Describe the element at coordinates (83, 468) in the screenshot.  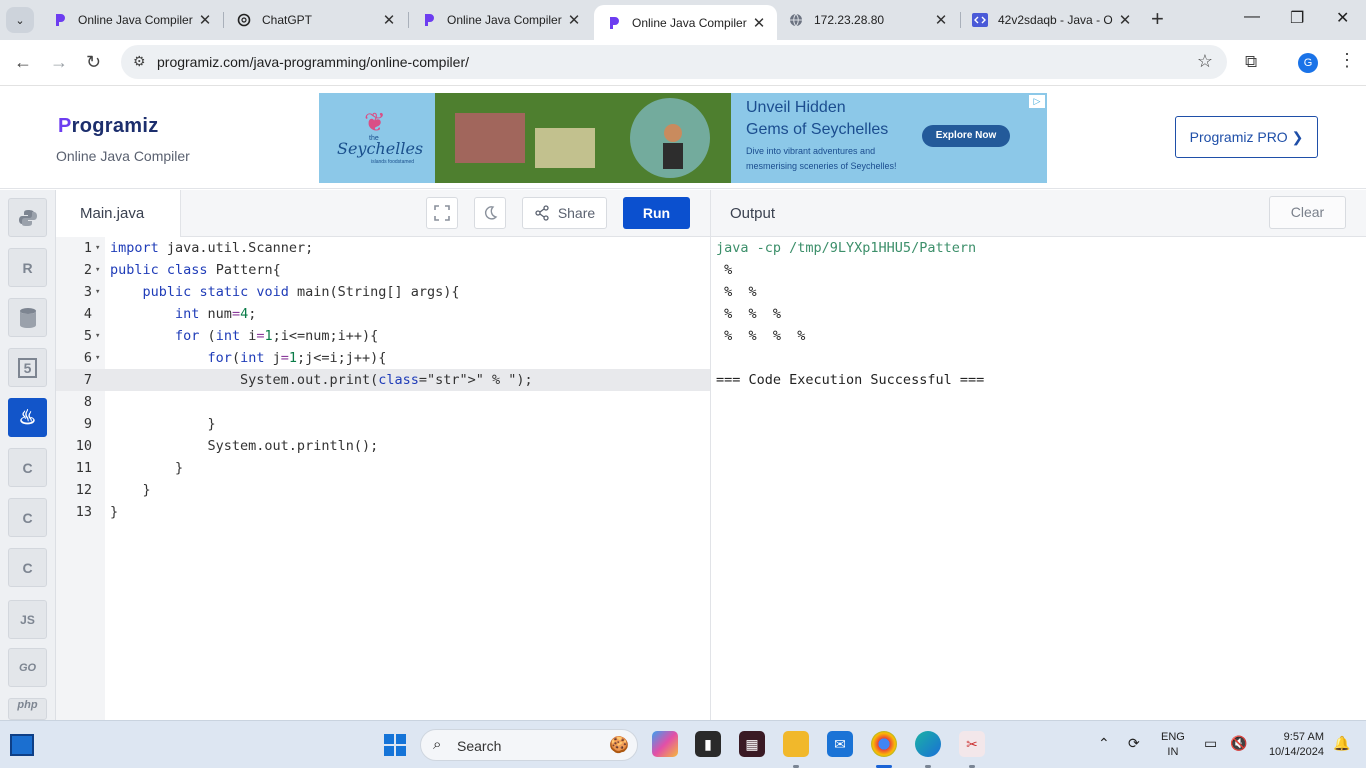
I see `line-number: 11` at that location.